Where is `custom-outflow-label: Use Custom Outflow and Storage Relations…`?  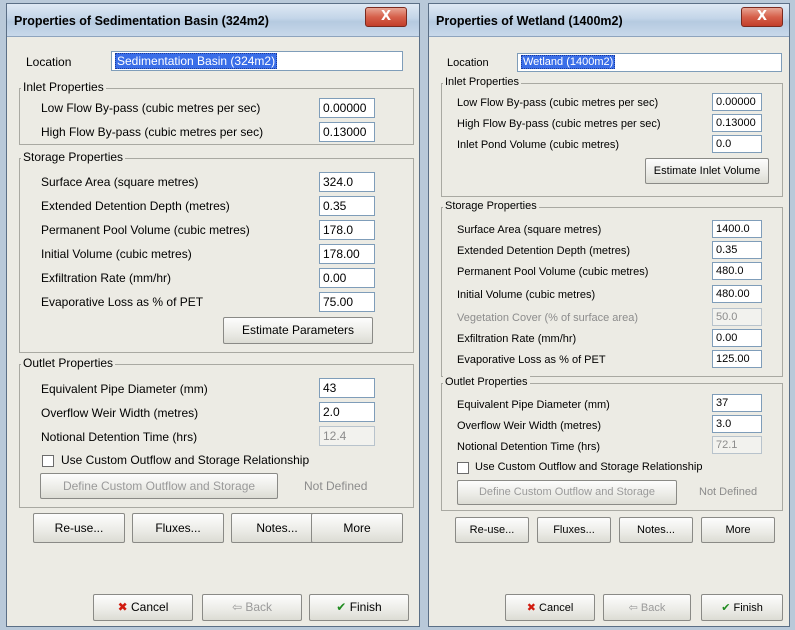
custom-outflow-label: Use Custom Outflow and Storage Relations… is located at coordinates (185, 460).